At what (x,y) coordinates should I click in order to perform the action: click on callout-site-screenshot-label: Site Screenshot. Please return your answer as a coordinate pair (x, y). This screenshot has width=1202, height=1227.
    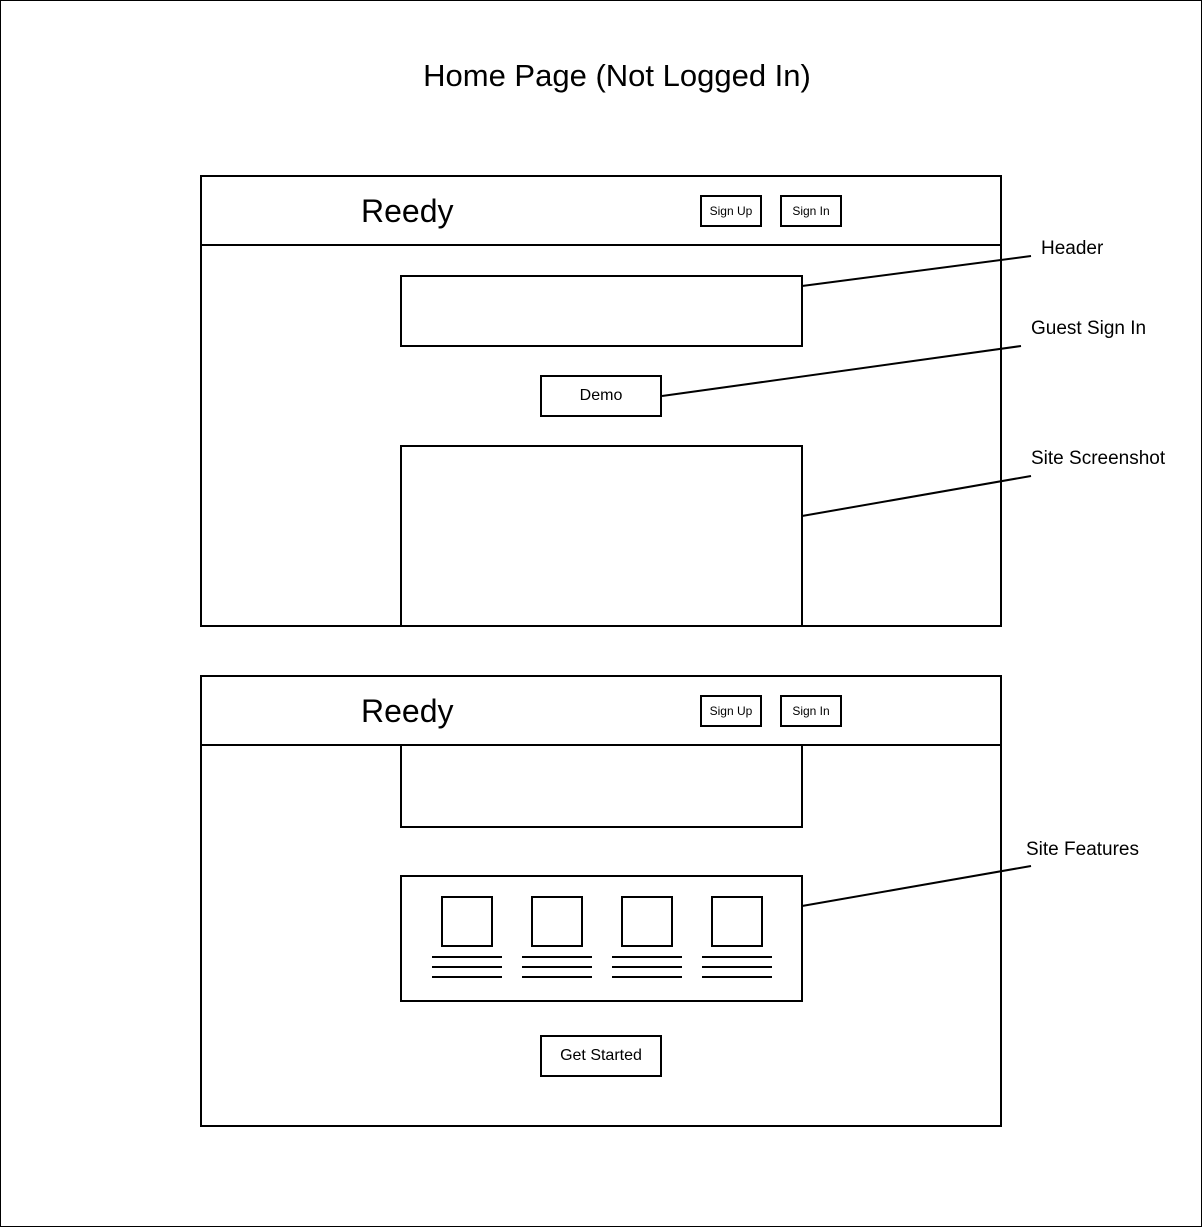
    Looking at the image, I should click on (1098, 458).